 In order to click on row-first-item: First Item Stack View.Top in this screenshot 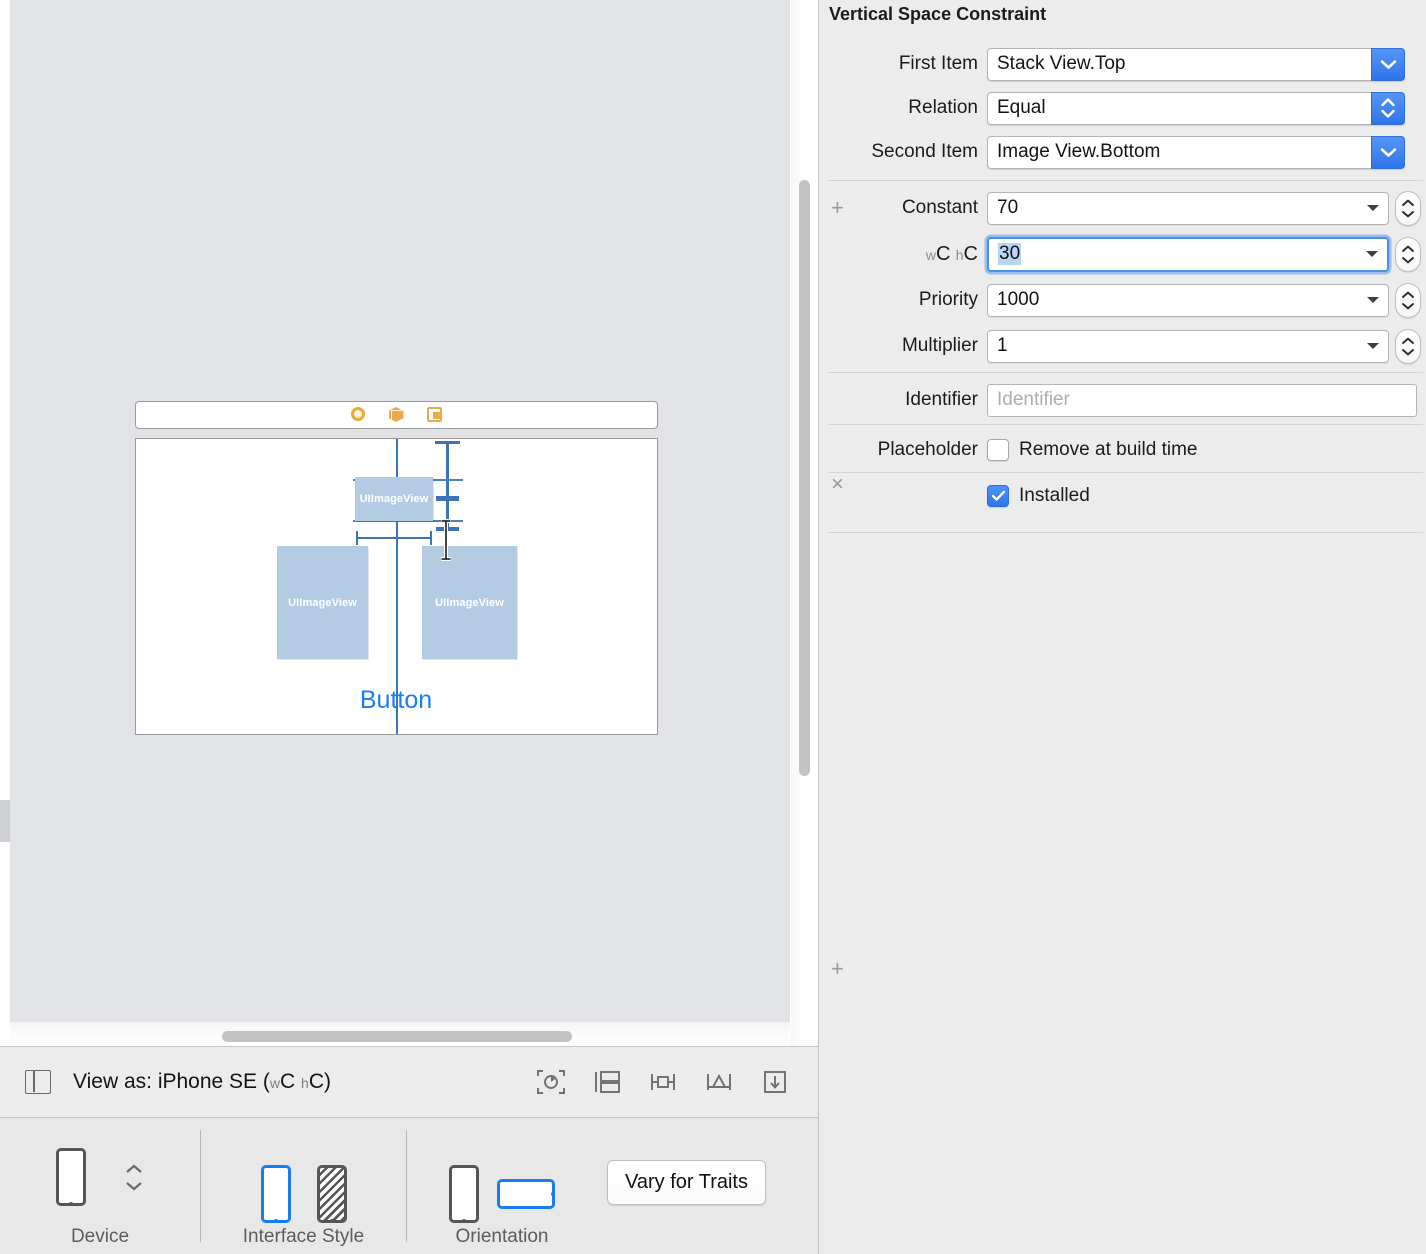, I will do `click(1122, 64)`.